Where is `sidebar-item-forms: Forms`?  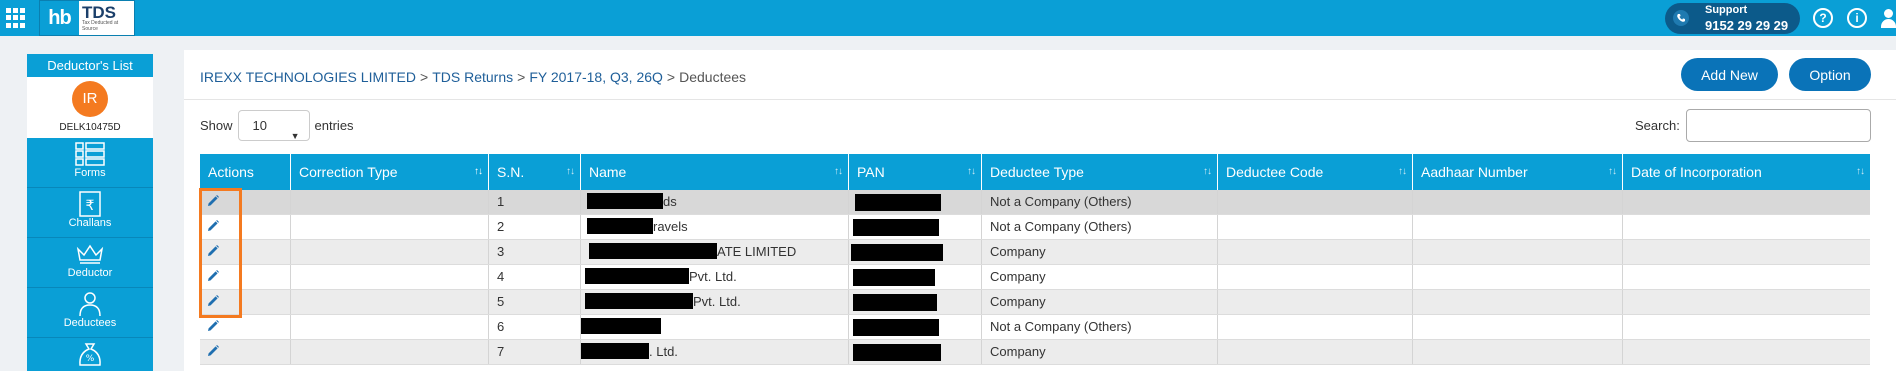 sidebar-item-forms: Forms is located at coordinates (90, 163).